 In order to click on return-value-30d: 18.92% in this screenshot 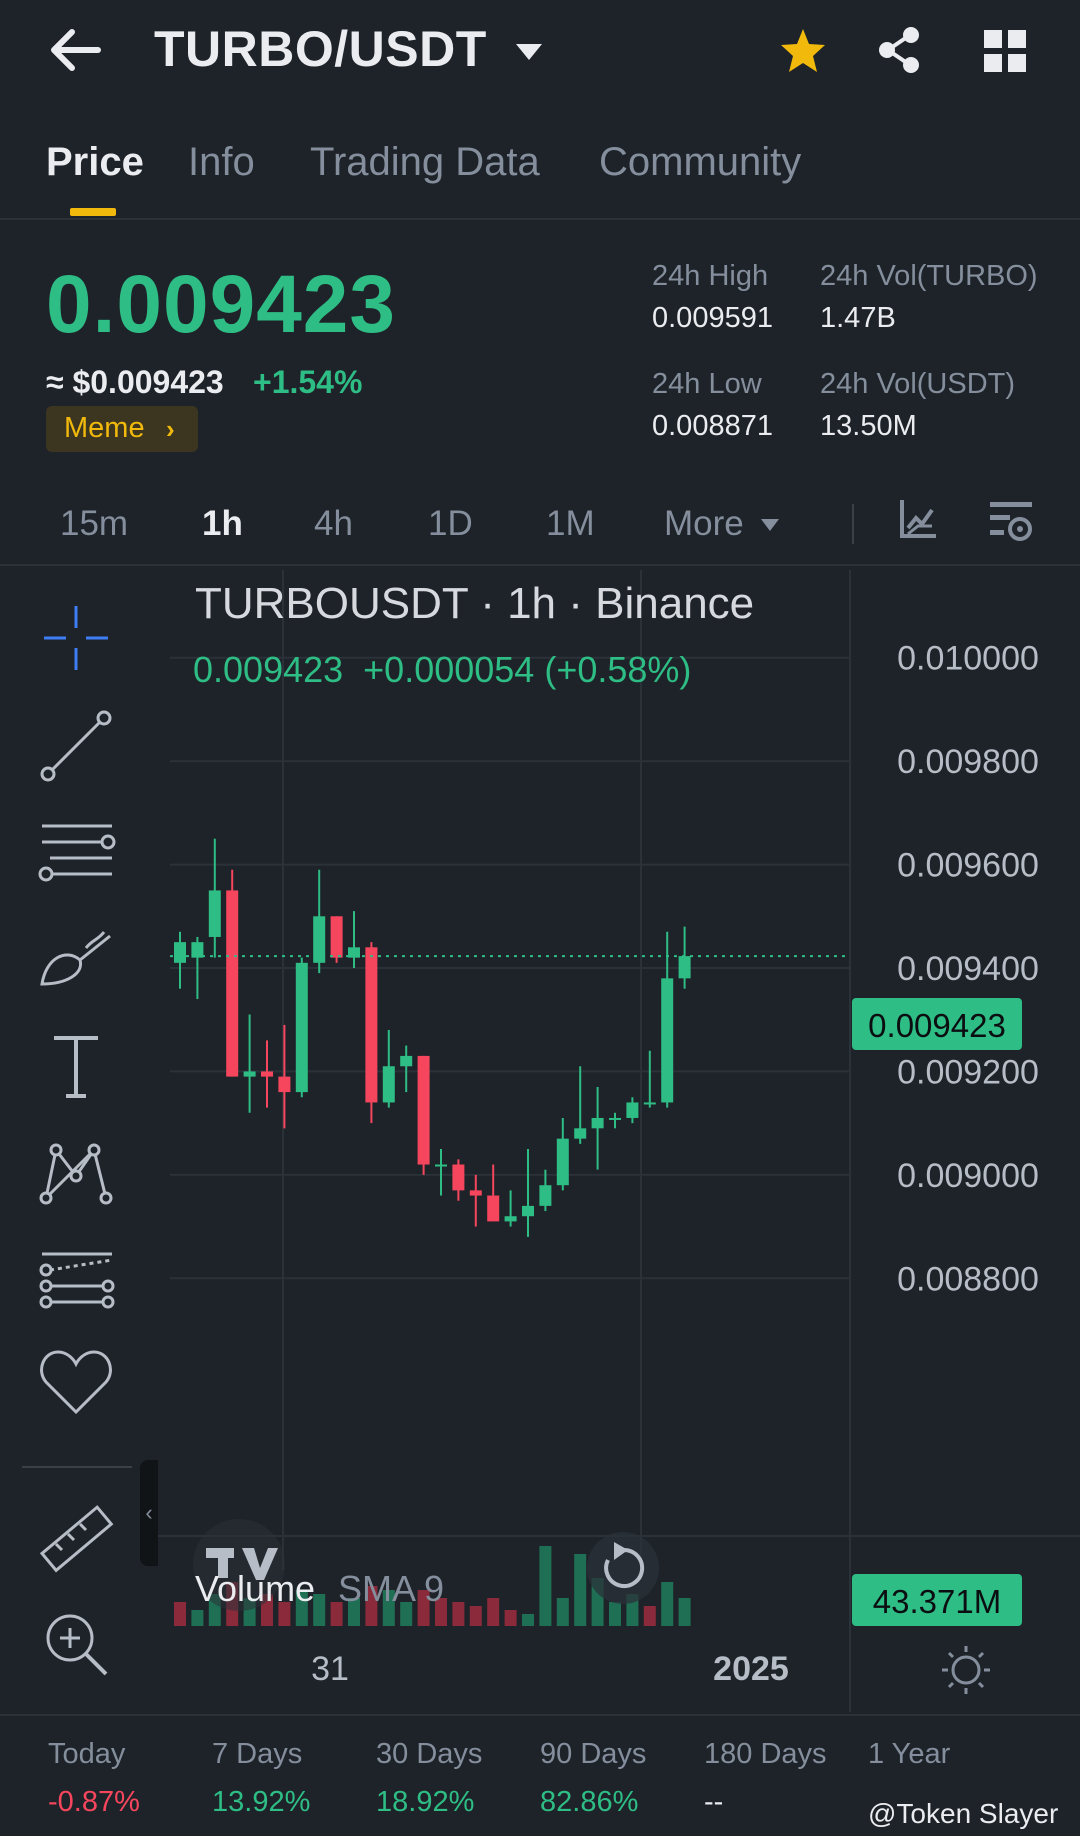, I will do `click(425, 1802)`.